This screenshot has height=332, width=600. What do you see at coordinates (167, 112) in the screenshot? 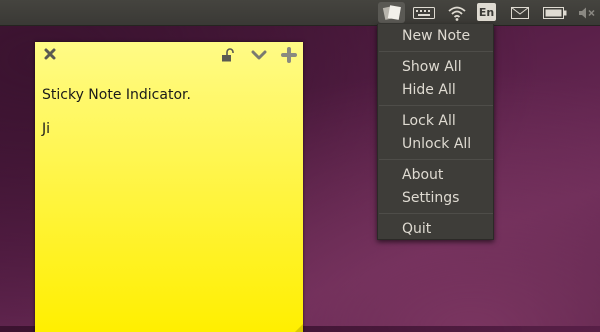
I see `note-text: Sticky Note Indicator. Ji` at bounding box center [167, 112].